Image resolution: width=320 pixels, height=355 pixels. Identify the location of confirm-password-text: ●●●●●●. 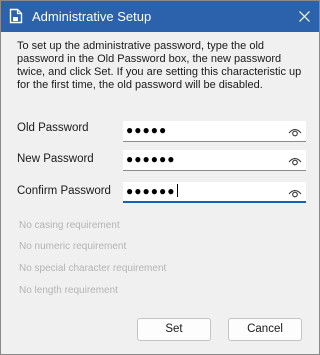
(151, 191).